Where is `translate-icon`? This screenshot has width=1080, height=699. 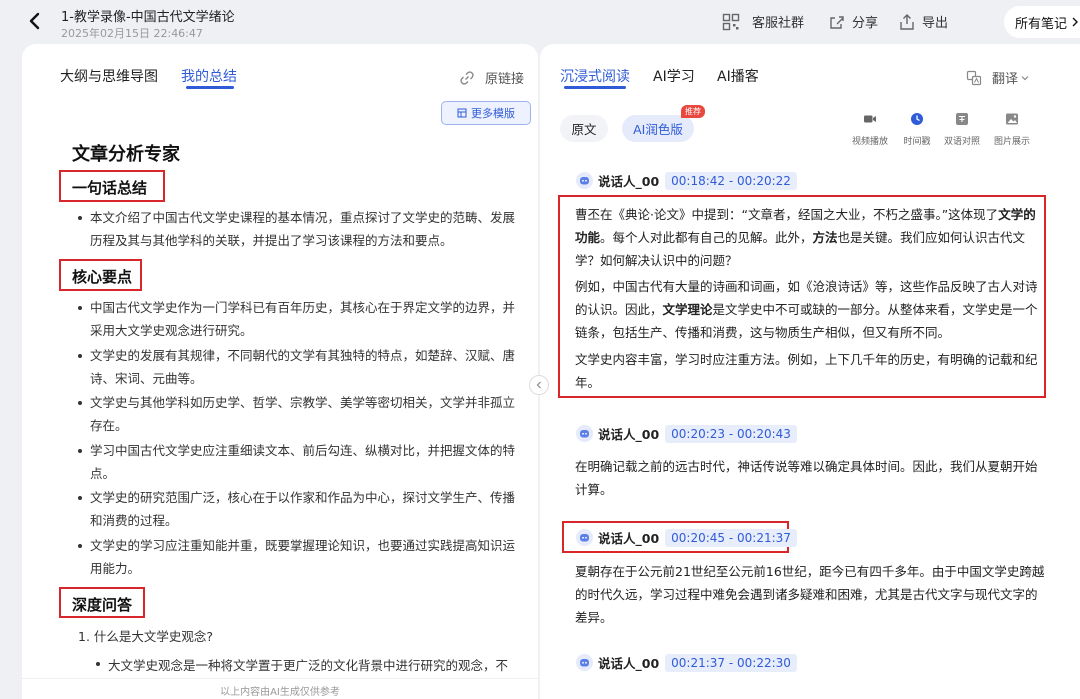 translate-icon is located at coordinates (974, 77).